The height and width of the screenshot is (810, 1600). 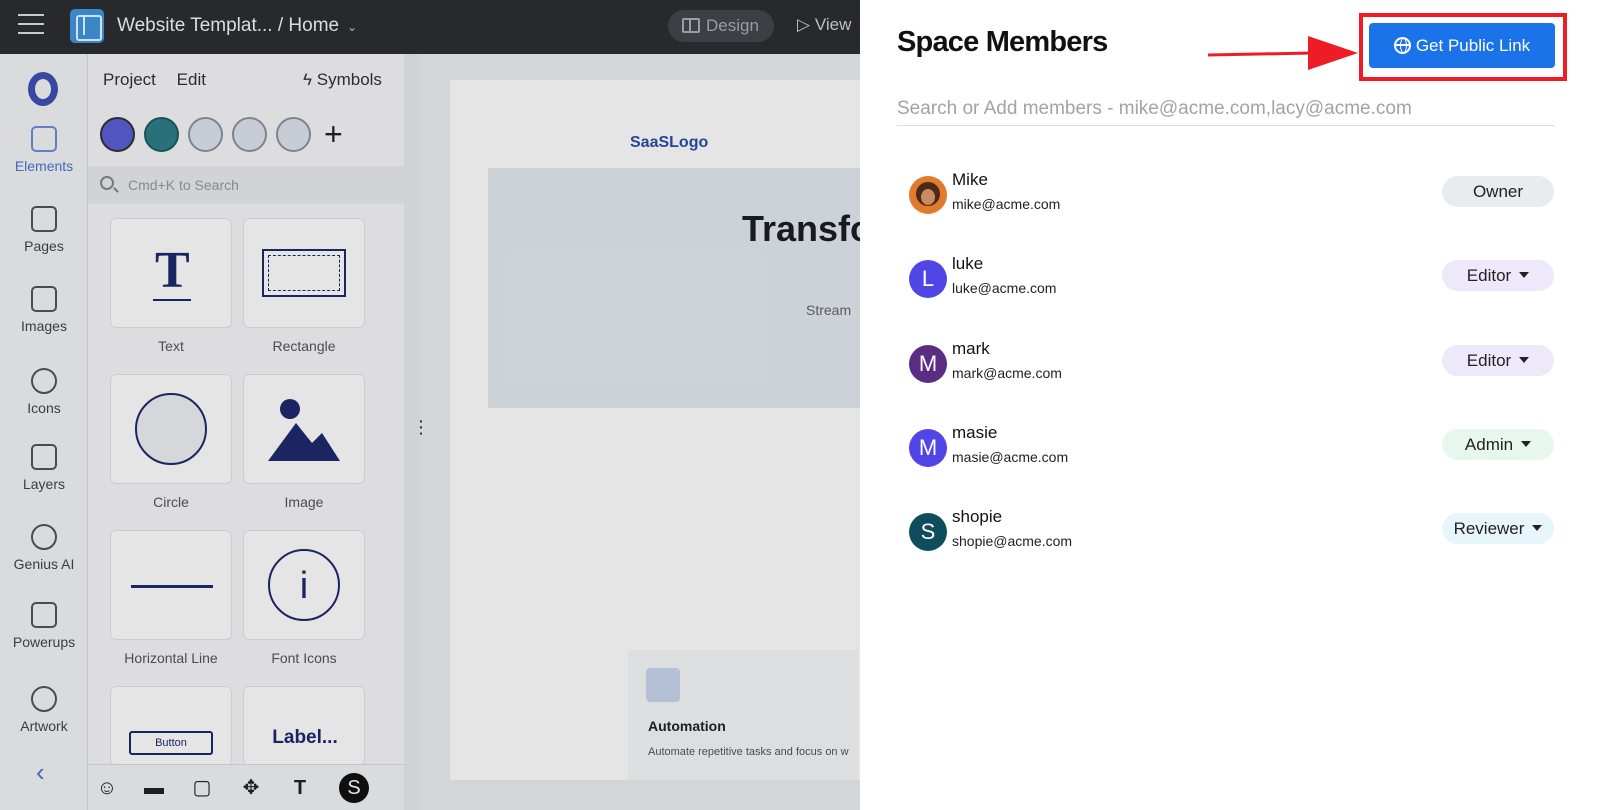 I want to click on role-label: Reviewer, so click(x=1489, y=529).